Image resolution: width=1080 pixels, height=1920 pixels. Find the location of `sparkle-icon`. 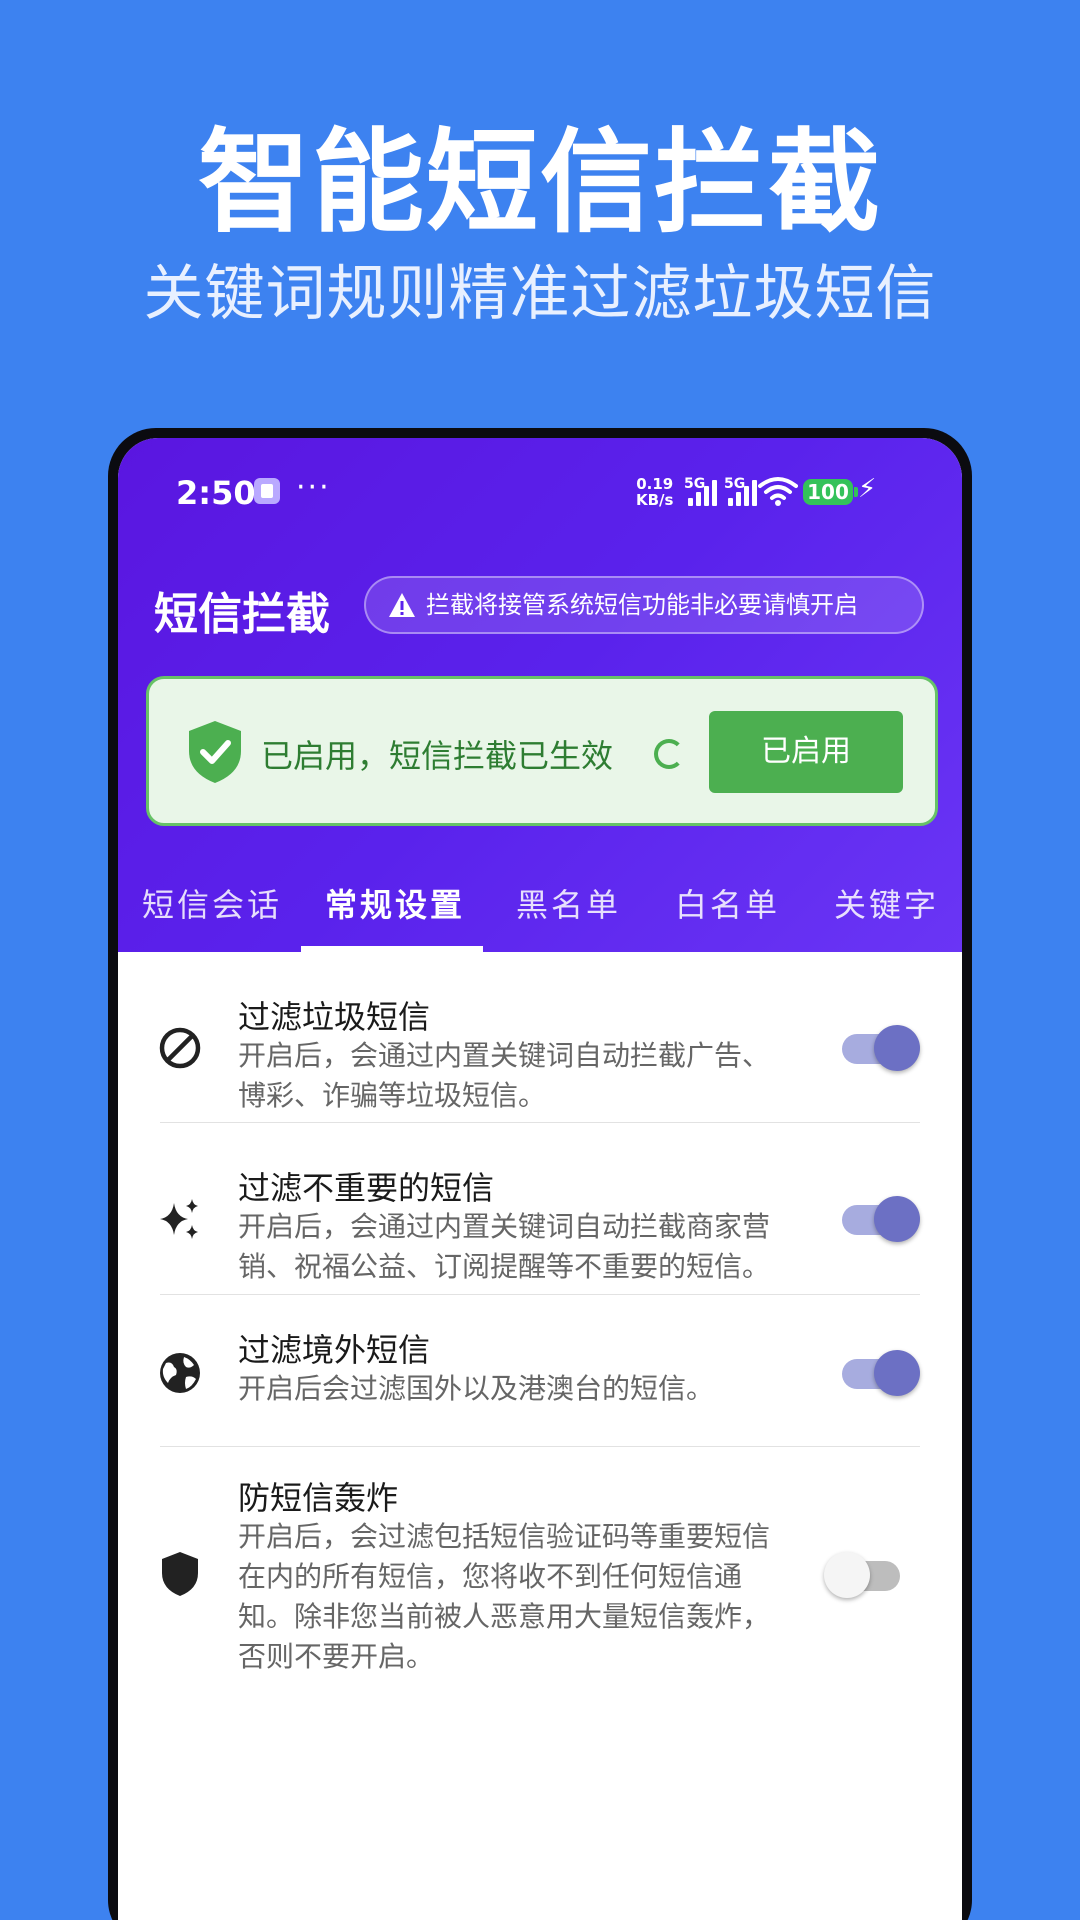

sparkle-icon is located at coordinates (179, 1219).